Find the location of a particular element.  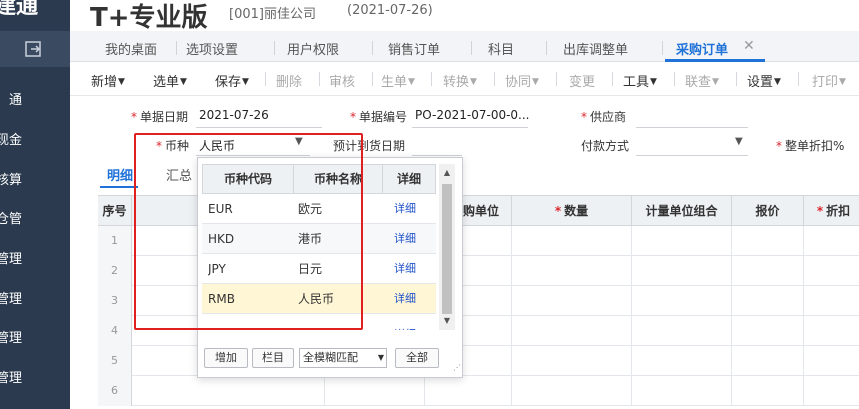

sidebar-item-7: 管理 is located at coordinates (35, 339).